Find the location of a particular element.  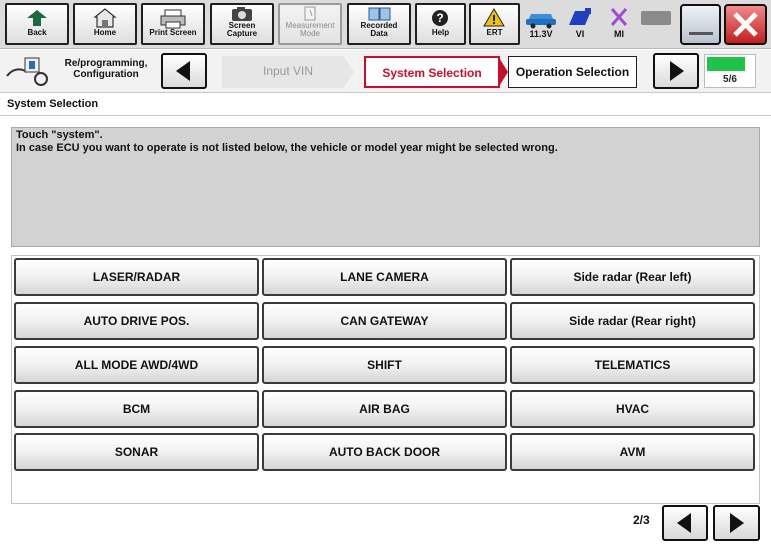

gauge-icon is located at coordinates (310, 14).